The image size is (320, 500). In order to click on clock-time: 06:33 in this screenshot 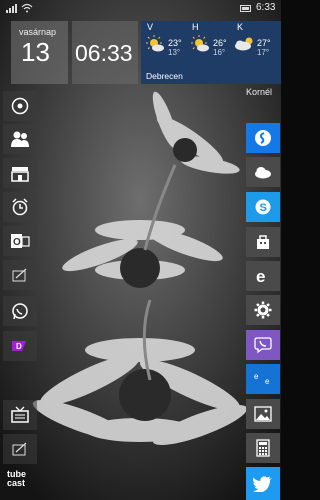, I will do `click(104, 53)`.